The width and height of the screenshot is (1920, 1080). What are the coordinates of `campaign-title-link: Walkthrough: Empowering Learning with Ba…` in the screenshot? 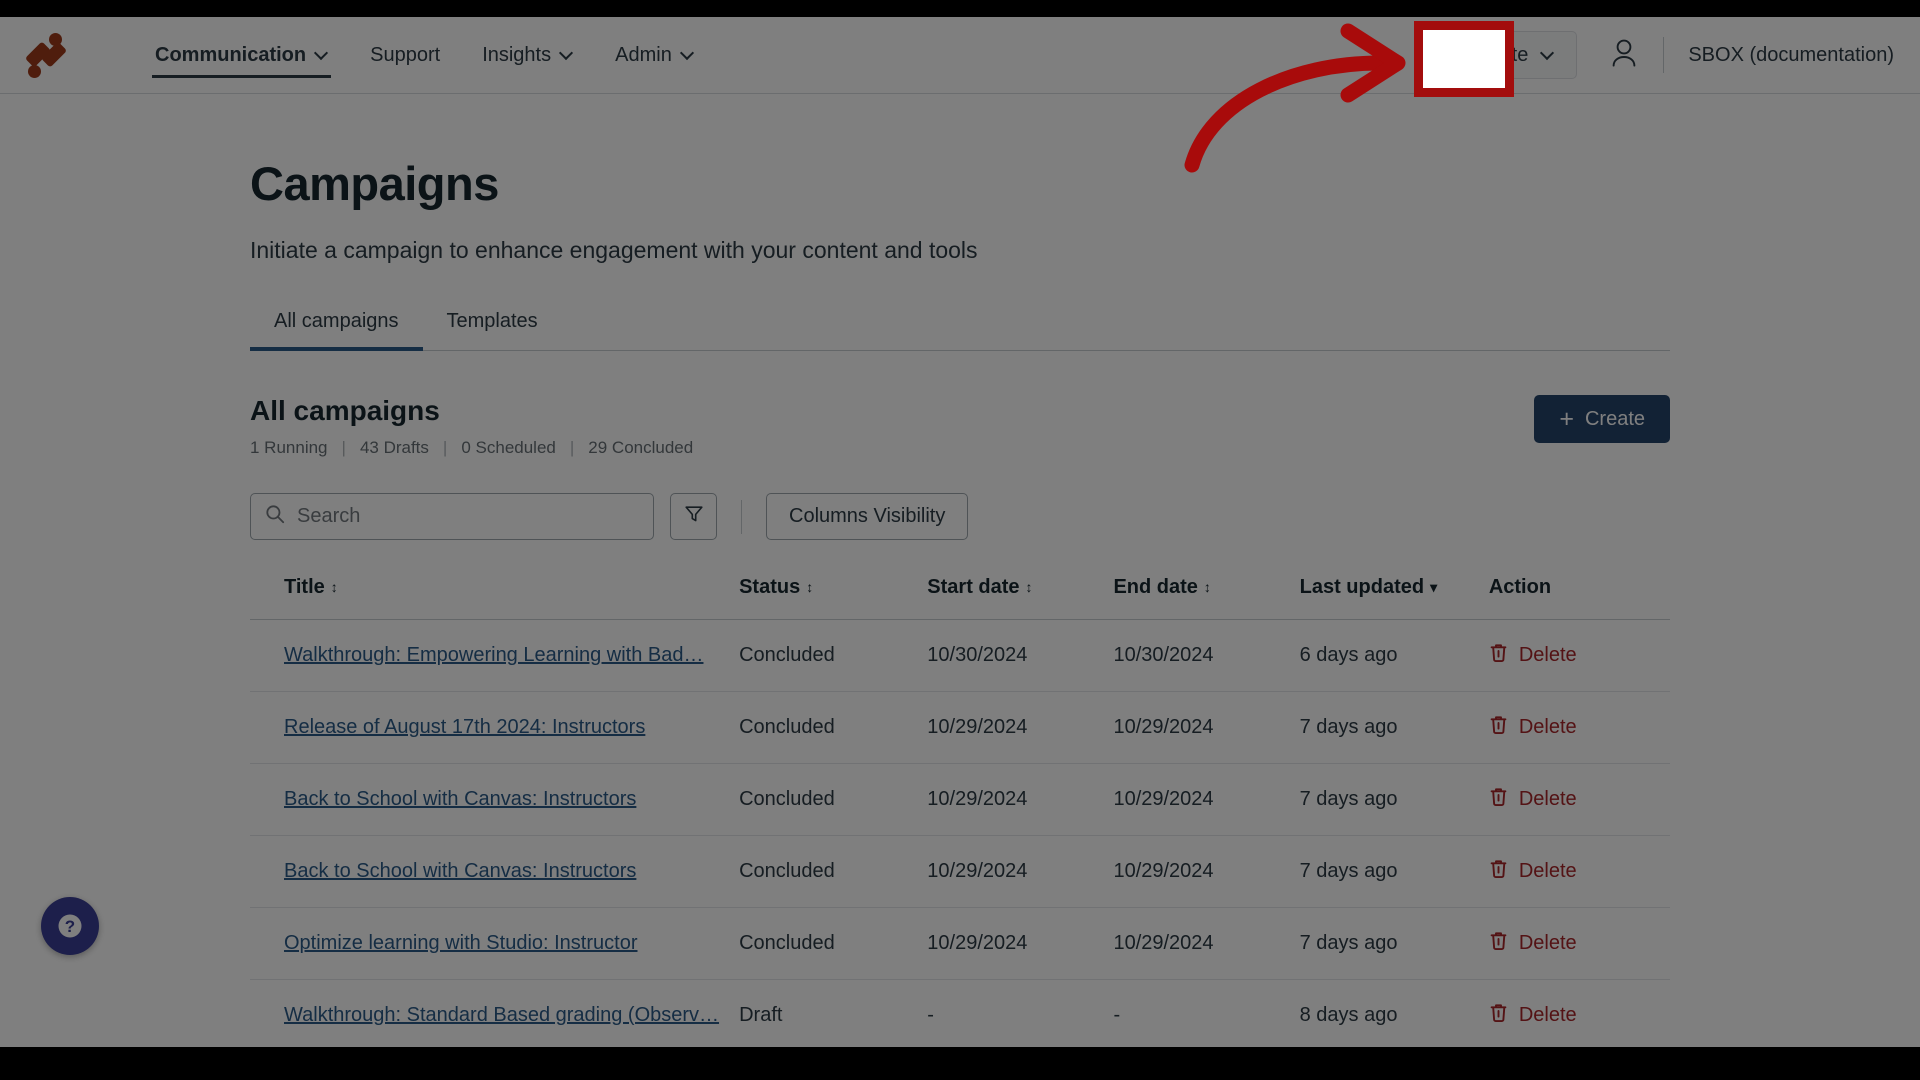 It's located at (493, 655).